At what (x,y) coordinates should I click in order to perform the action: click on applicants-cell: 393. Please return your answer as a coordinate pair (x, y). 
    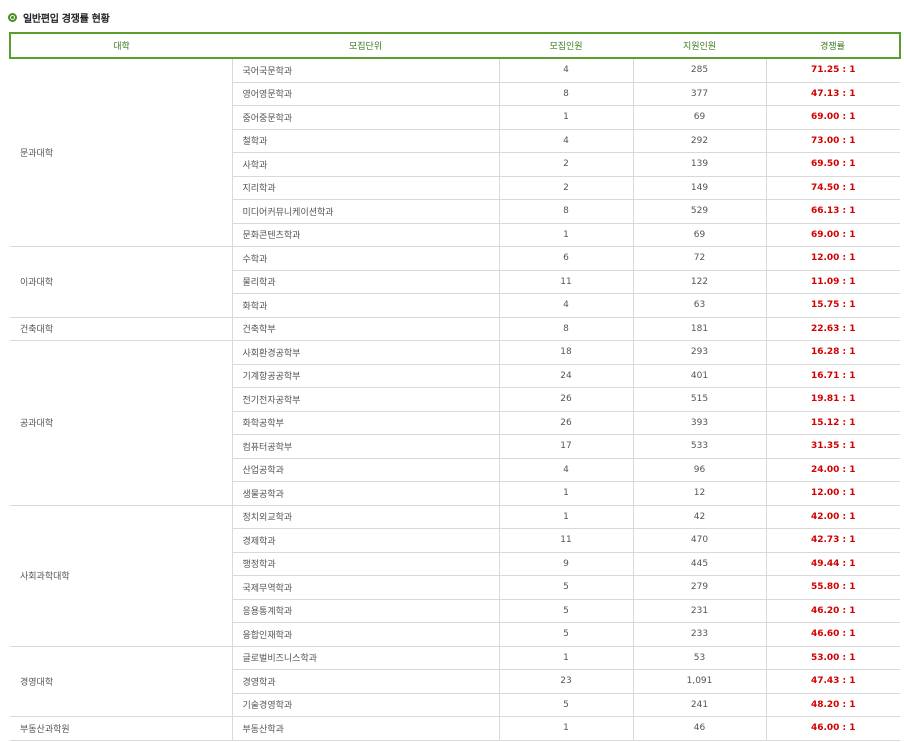
    Looking at the image, I should click on (699, 423).